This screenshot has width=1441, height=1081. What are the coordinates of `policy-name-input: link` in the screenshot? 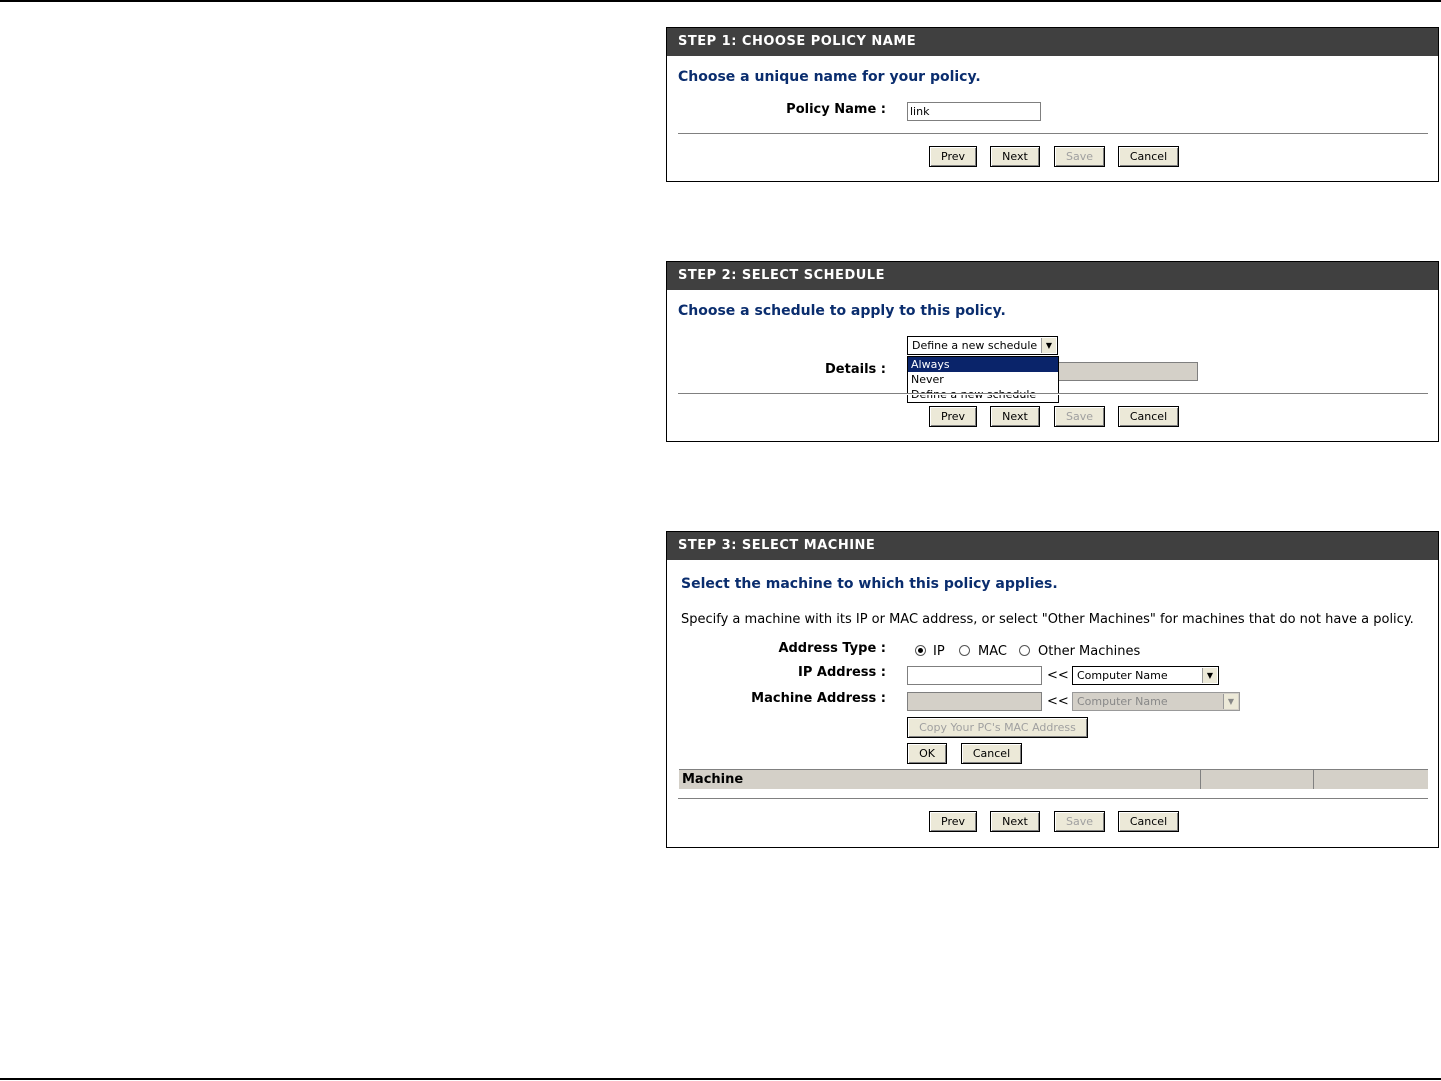 It's located at (974, 111).